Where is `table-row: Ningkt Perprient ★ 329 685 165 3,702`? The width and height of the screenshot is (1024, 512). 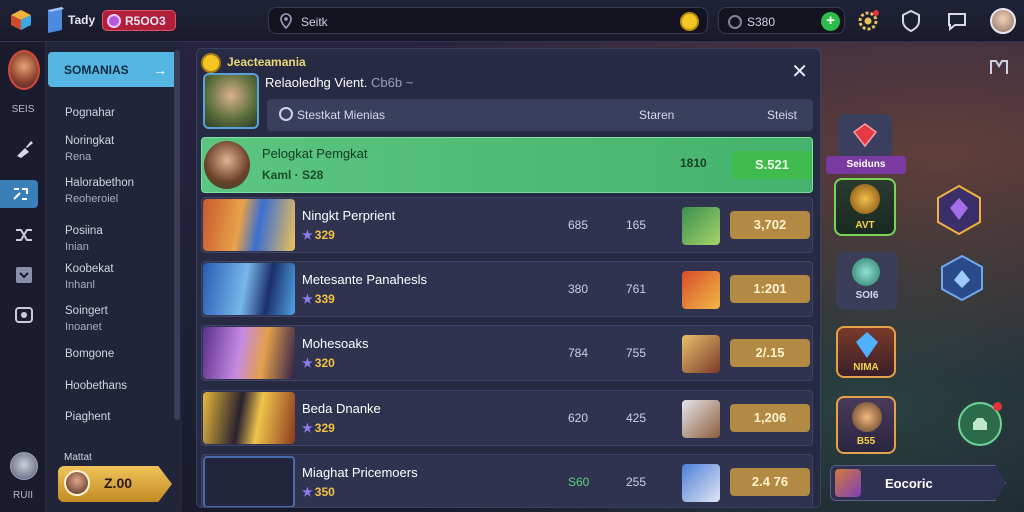
table-row: Ningkt Perprient ★ 329 685 165 3,702 is located at coordinates (507, 225).